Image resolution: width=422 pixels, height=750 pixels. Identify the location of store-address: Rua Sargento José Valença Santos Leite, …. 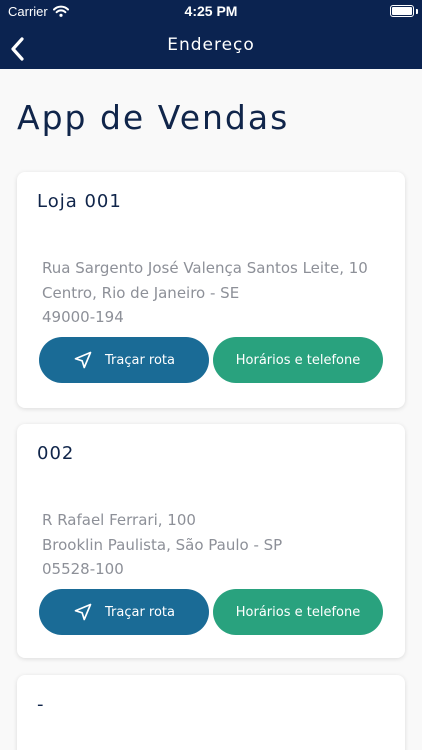
(205, 293).